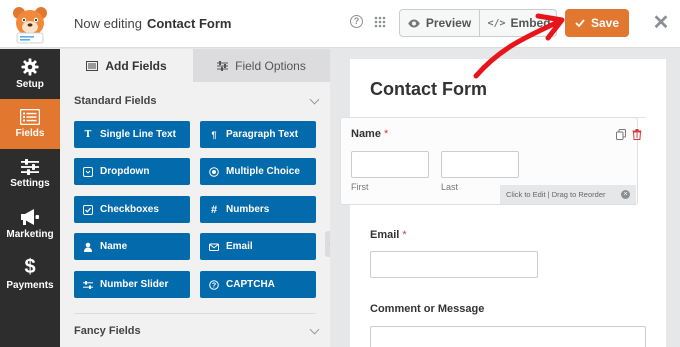 This screenshot has height=347, width=680. Describe the element at coordinates (356, 21) in the screenshot. I see `help-icon: ?` at that location.